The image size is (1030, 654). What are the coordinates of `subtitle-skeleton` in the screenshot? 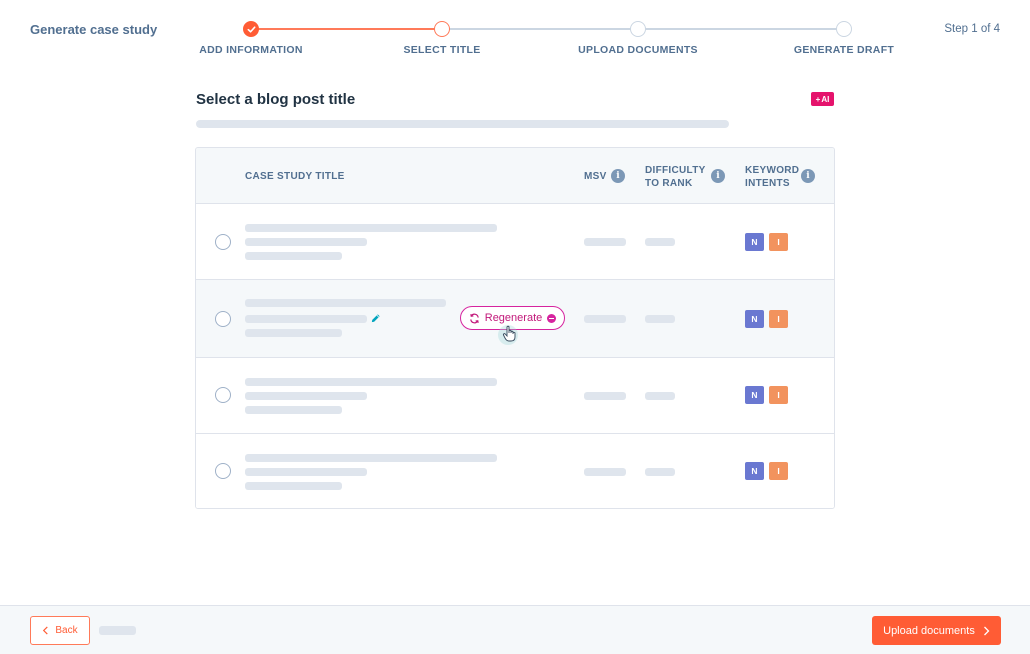 It's located at (462, 124).